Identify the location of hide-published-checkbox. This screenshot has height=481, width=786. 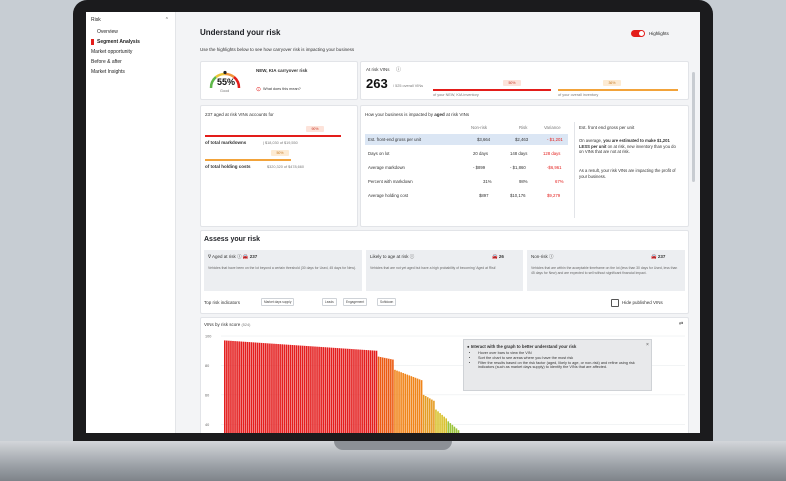
(615, 303).